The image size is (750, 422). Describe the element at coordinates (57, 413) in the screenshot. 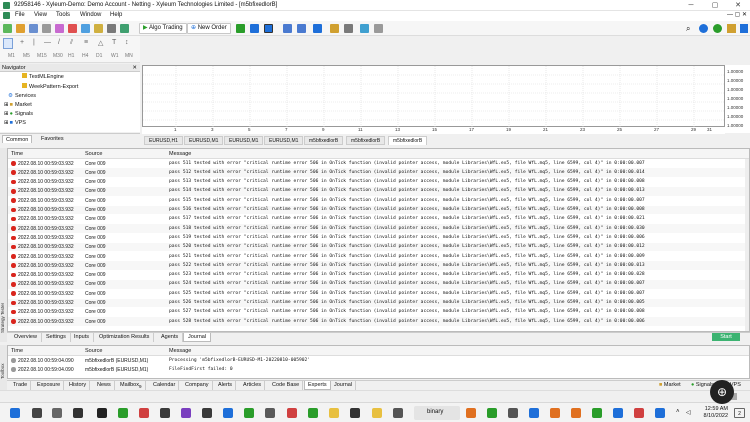

I see `task-view-icon` at that location.